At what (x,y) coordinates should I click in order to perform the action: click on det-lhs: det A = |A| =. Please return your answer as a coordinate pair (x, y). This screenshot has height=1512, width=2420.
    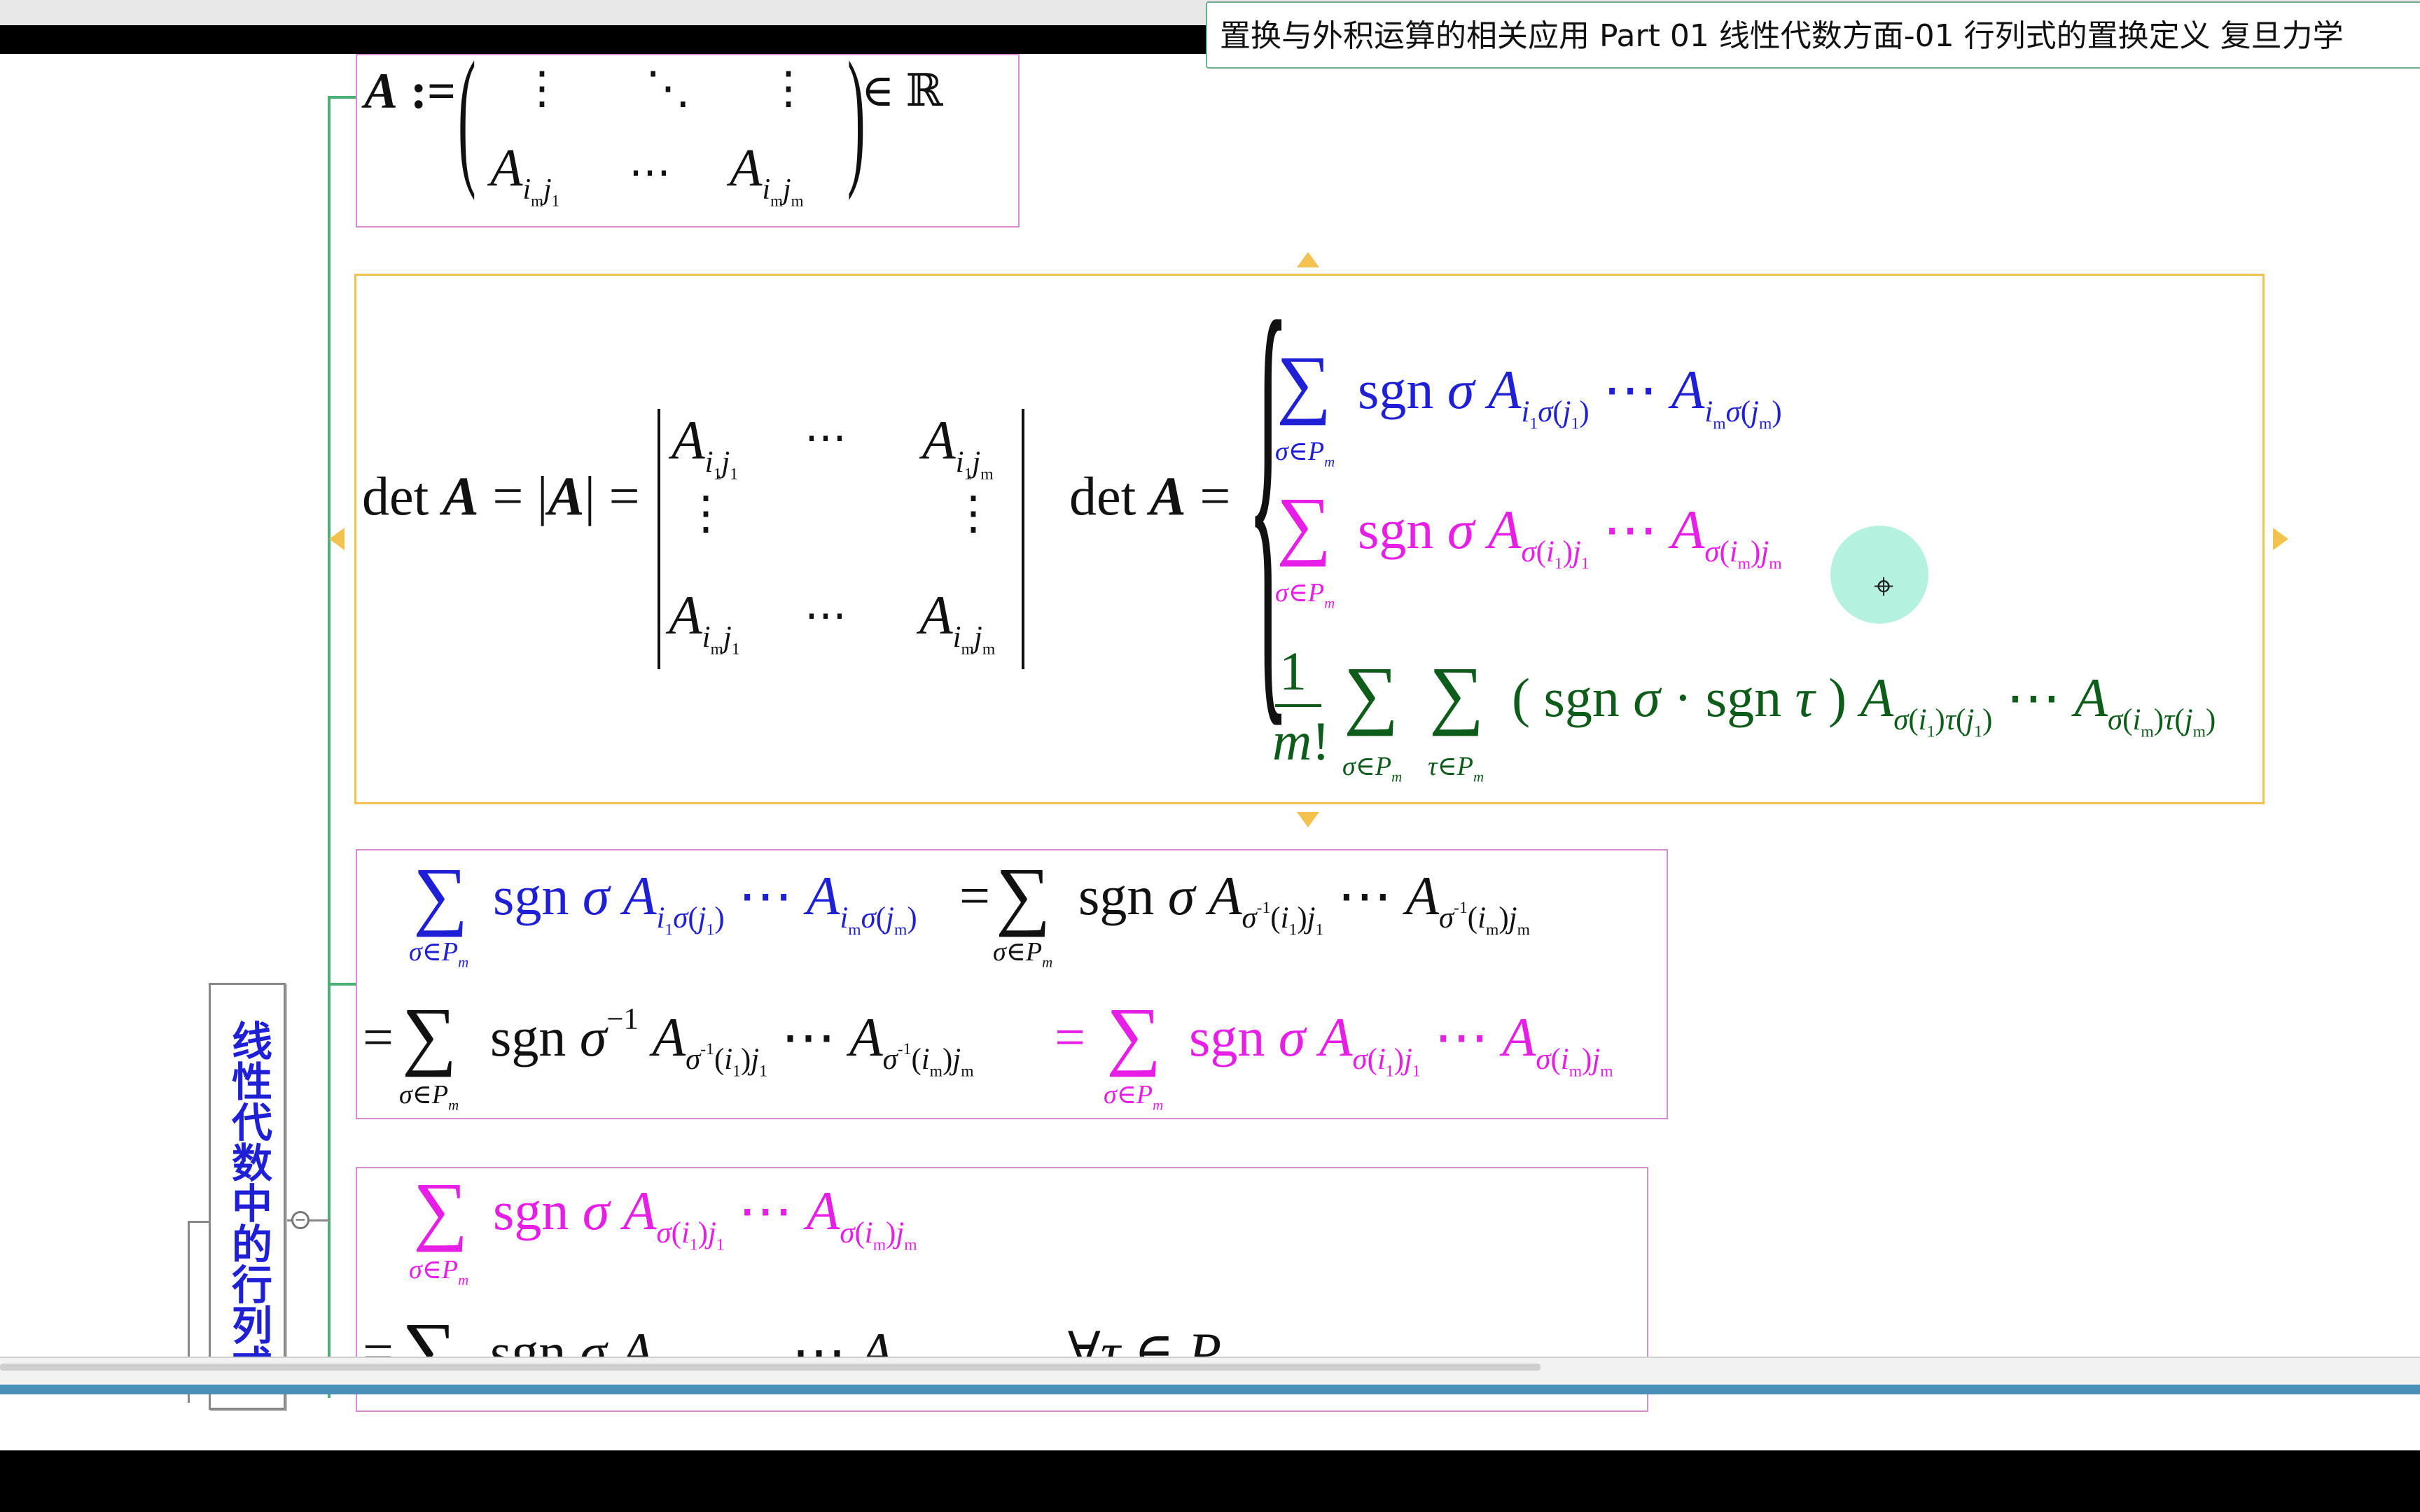
    Looking at the image, I should click on (501, 495).